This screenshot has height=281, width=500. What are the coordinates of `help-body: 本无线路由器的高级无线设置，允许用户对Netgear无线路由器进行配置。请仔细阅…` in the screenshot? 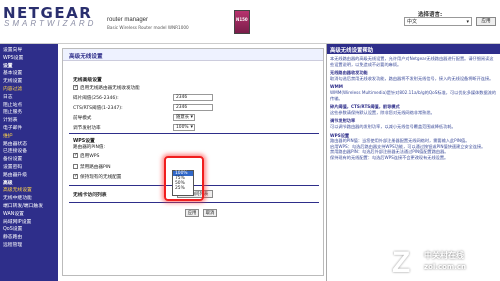 It's located at (413, 108).